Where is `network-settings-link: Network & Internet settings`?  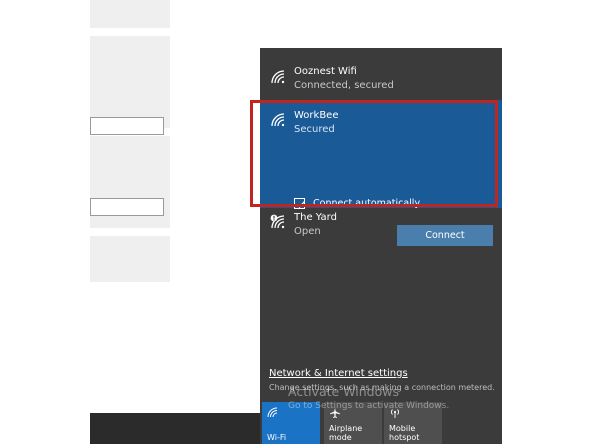 network-settings-link: Network & Internet settings is located at coordinates (338, 373).